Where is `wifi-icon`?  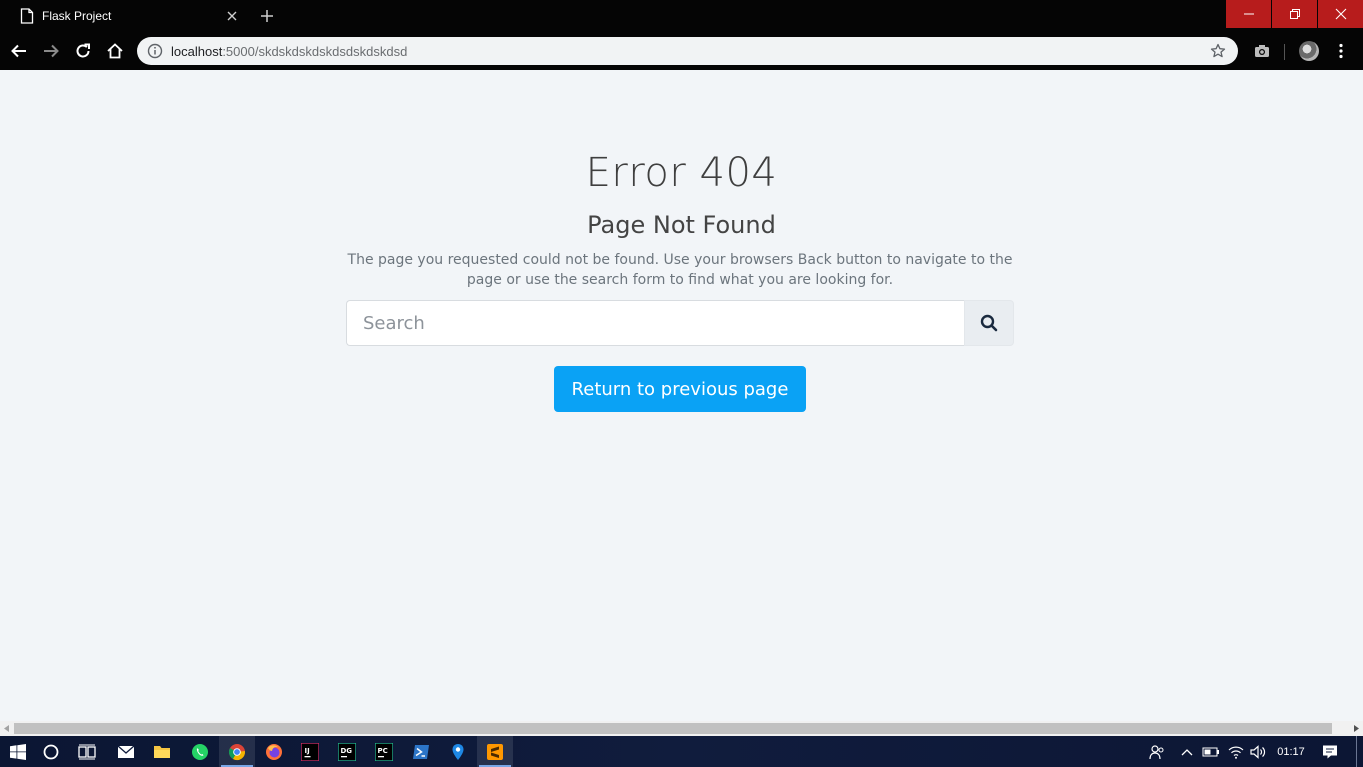 wifi-icon is located at coordinates (1236, 751).